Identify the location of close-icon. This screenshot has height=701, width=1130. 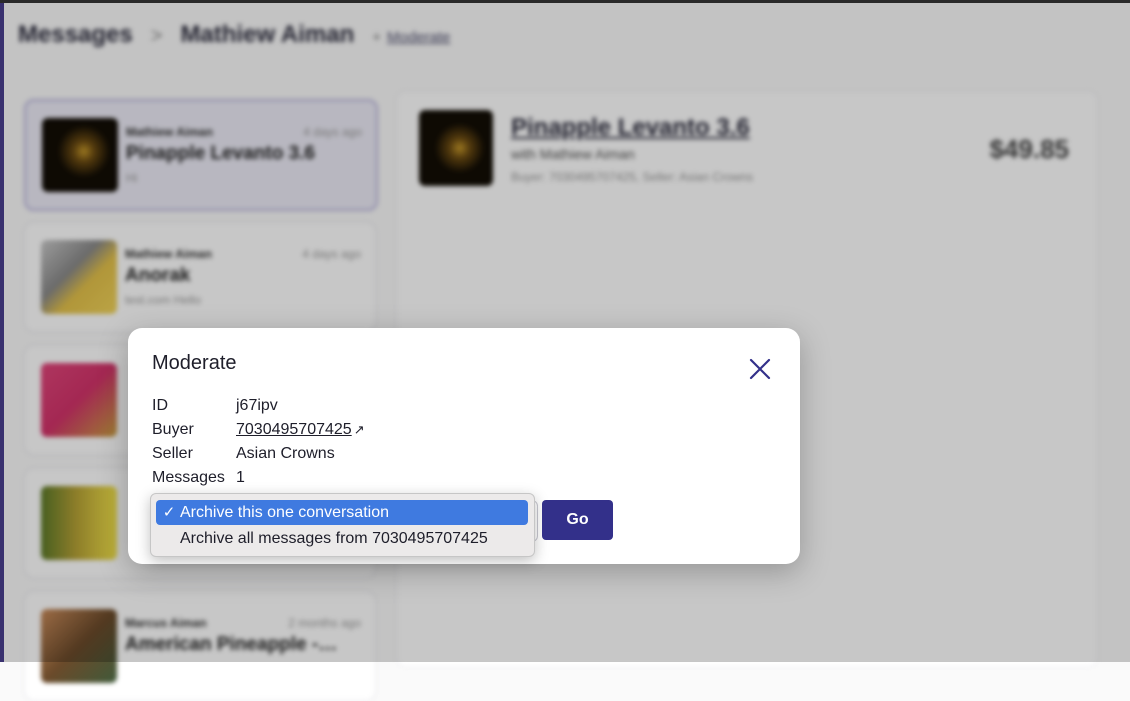
(760, 369).